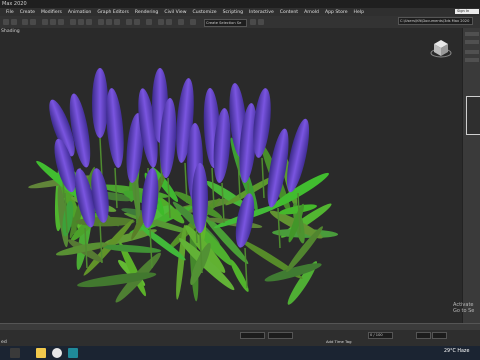 This screenshot has width=480, height=360. I want to click on render-setup-icon, so click(193, 22).